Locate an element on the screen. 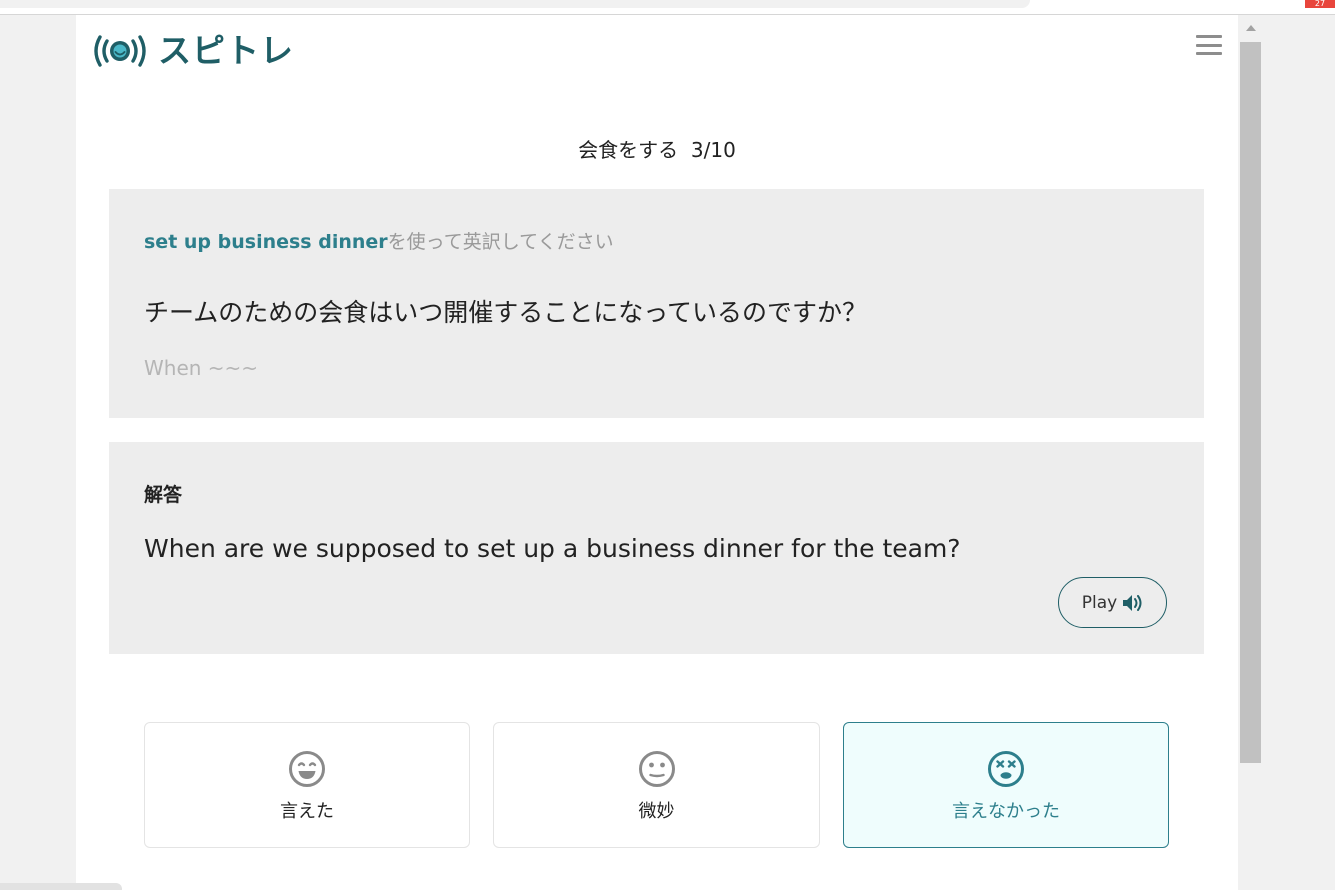 The image size is (1335, 890). hamburger-menu-icon is located at coordinates (1209, 45).